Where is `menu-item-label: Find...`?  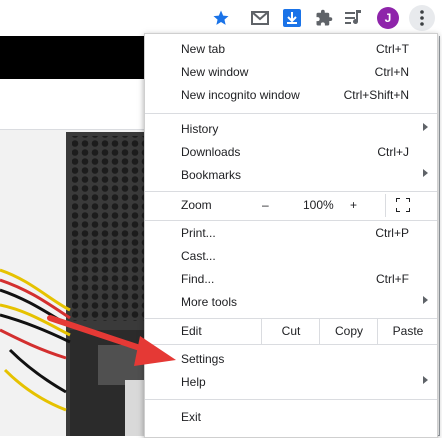
menu-item-label: Find... is located at coordinates (198, 279).